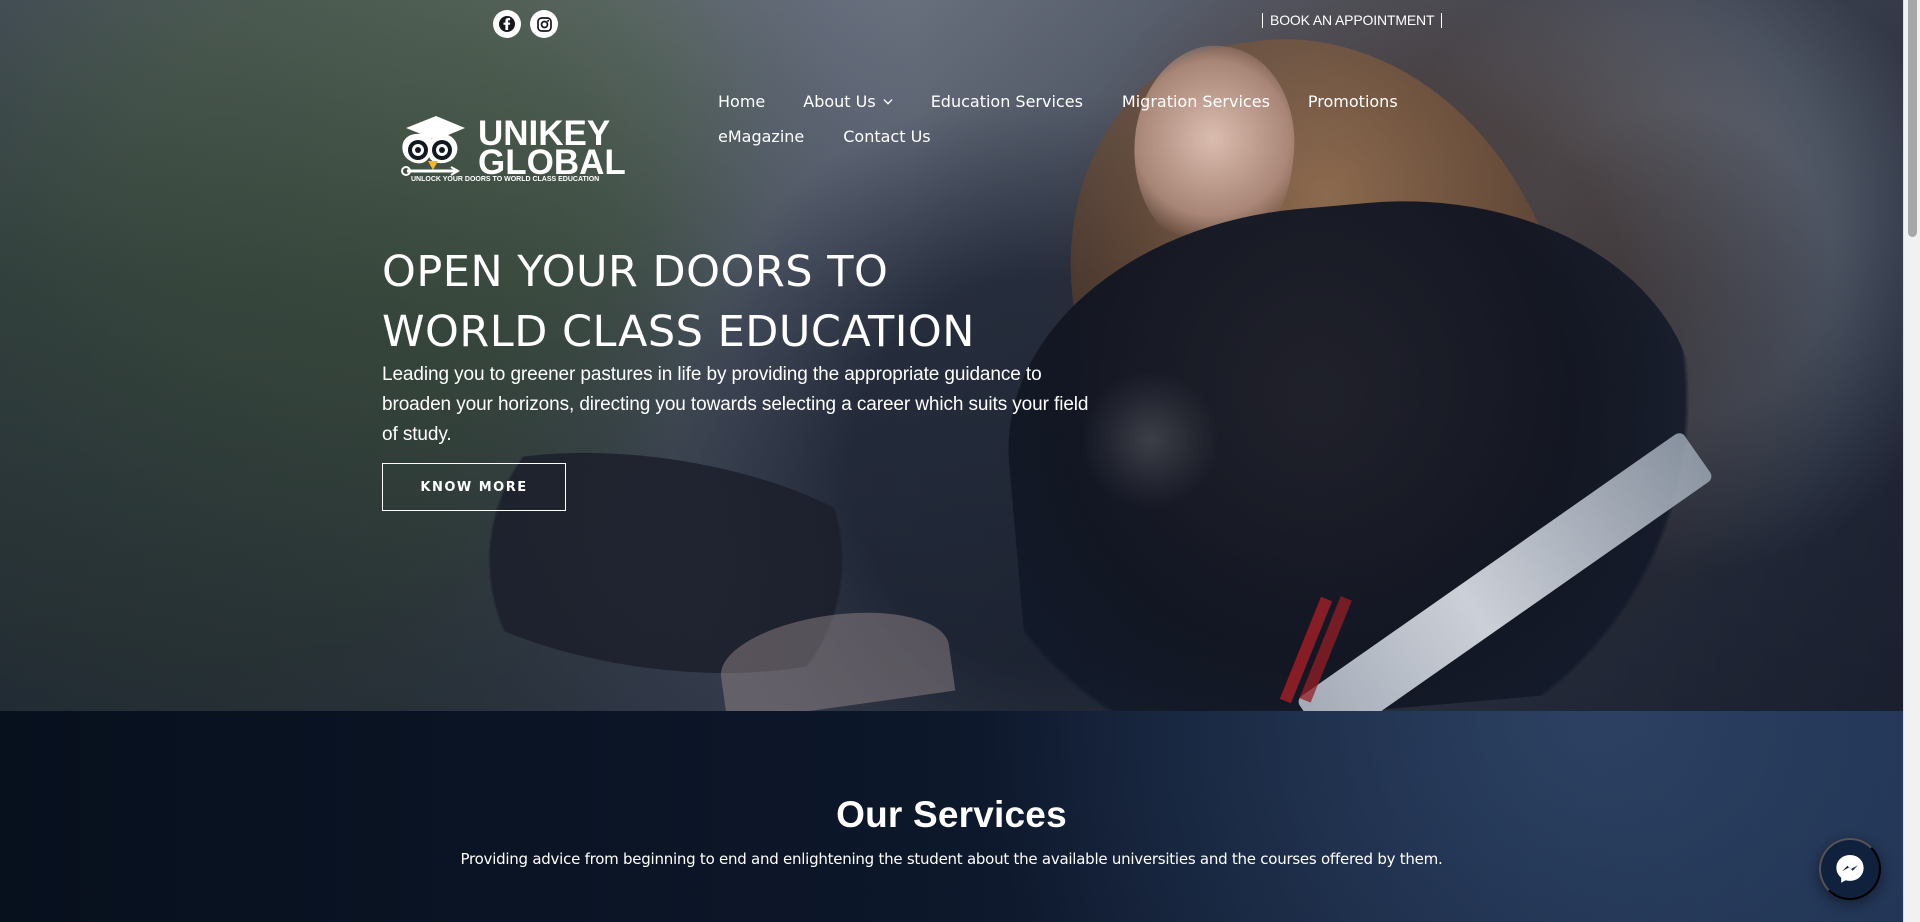 This screenshot has height=922, width=1920. I want to click on nav-about-us-label: About Us, so click(839, 101).